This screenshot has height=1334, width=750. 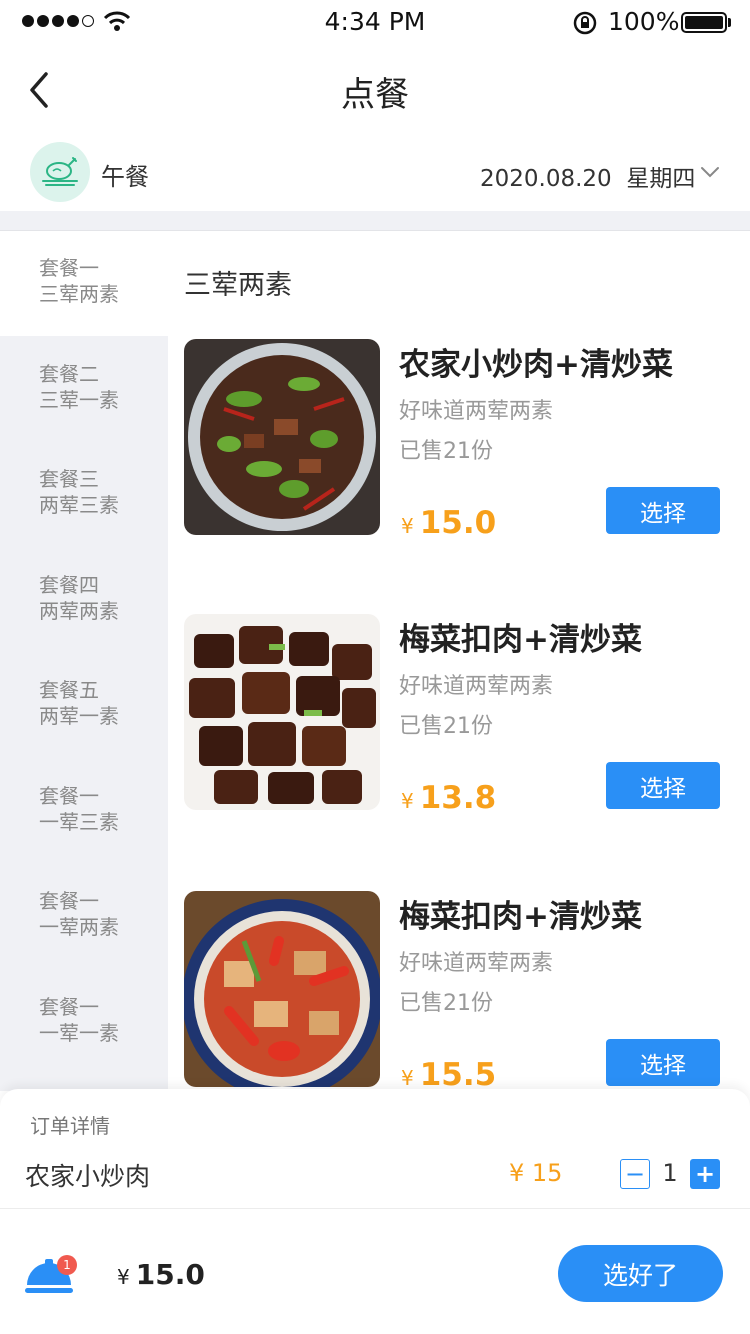 I want to click on section-title: 三荤两素, so click(x=238, y=285).